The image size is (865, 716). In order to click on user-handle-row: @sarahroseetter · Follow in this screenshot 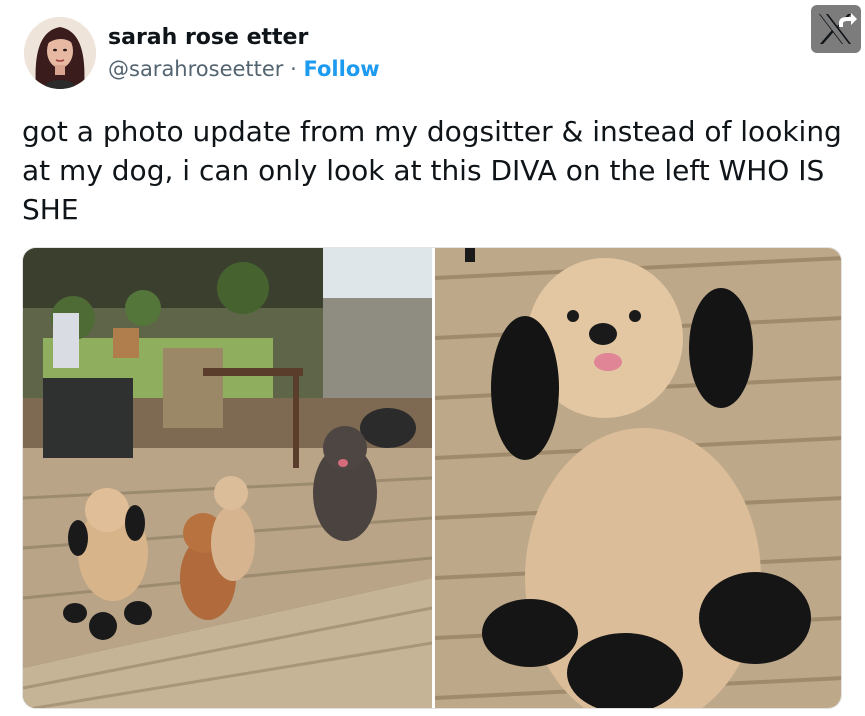, I will do `click(244, 69)`.